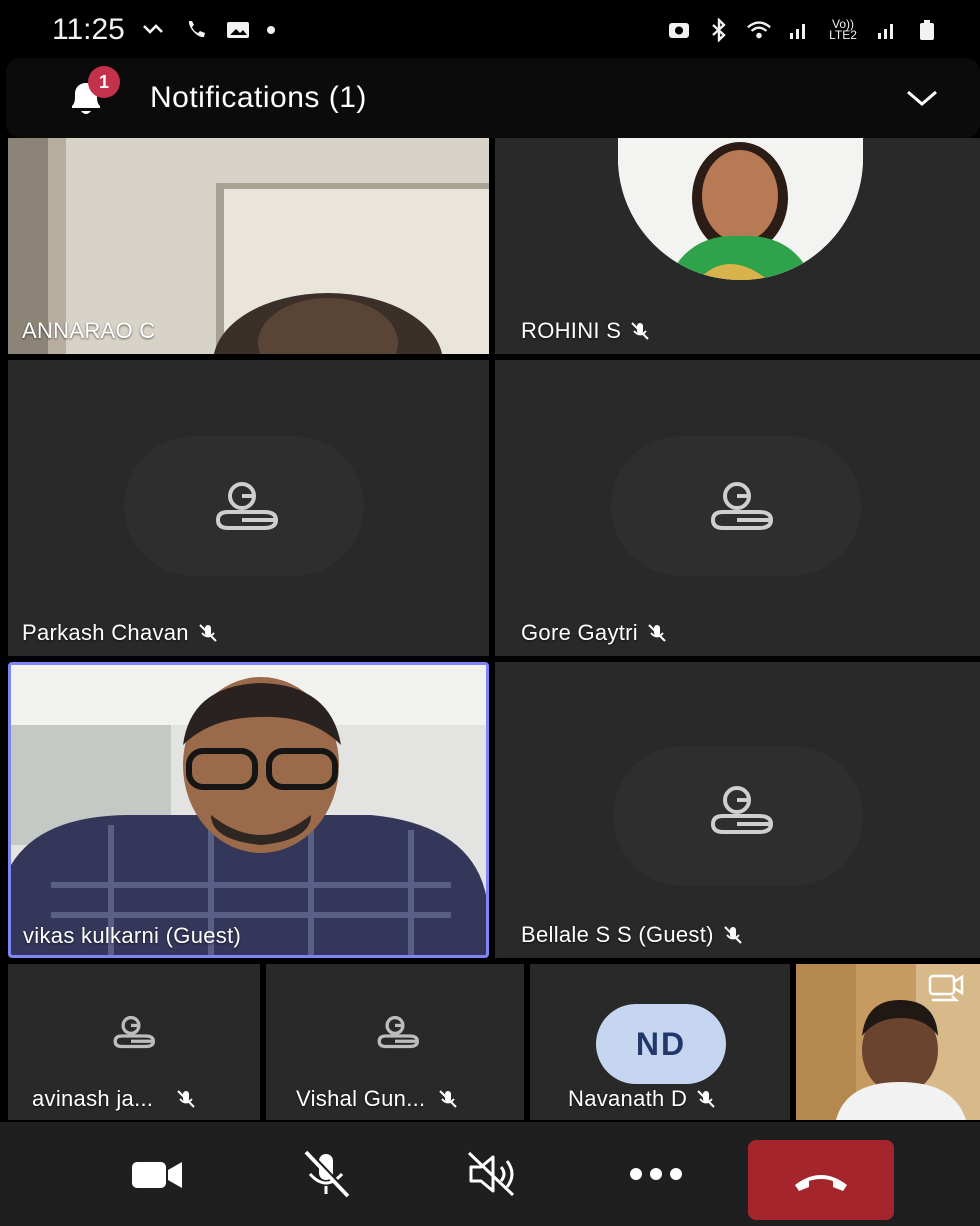  What do you see at coordinates (679, 30) in the screenshot?
I see `camera-status-icon` at bounding box center [679, 30].